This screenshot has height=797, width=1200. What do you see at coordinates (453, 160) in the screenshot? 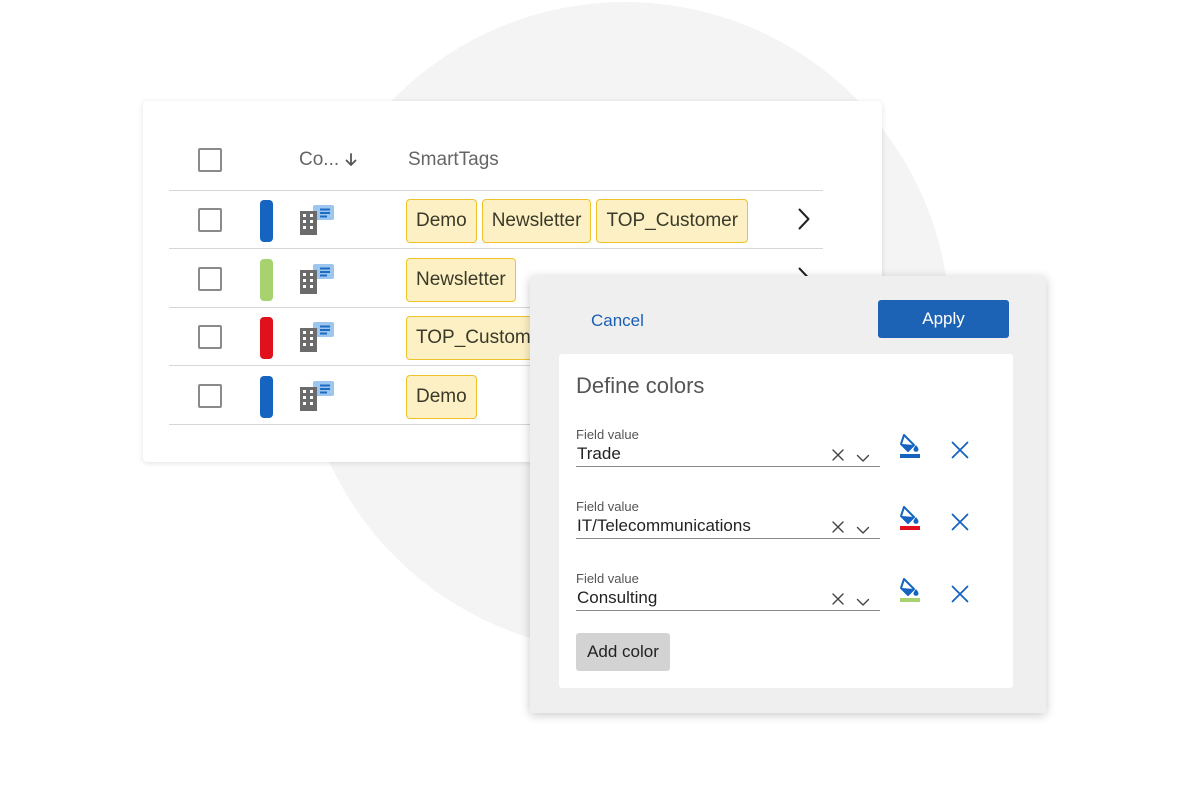
I see `column-header-smarttags: SmartTags` at bounding box center [453, 160].